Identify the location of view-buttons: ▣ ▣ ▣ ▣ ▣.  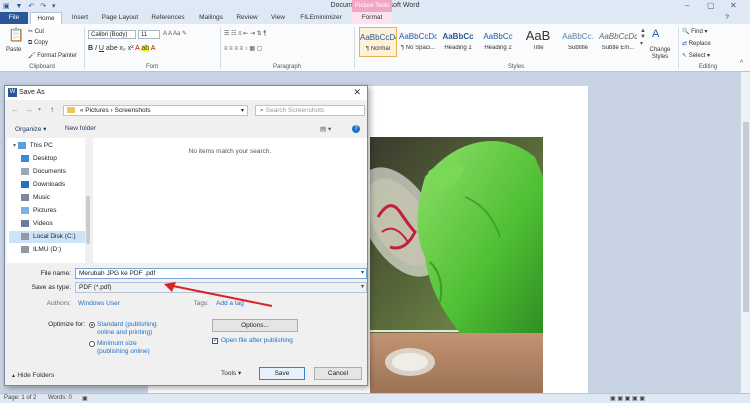
(627, 398).